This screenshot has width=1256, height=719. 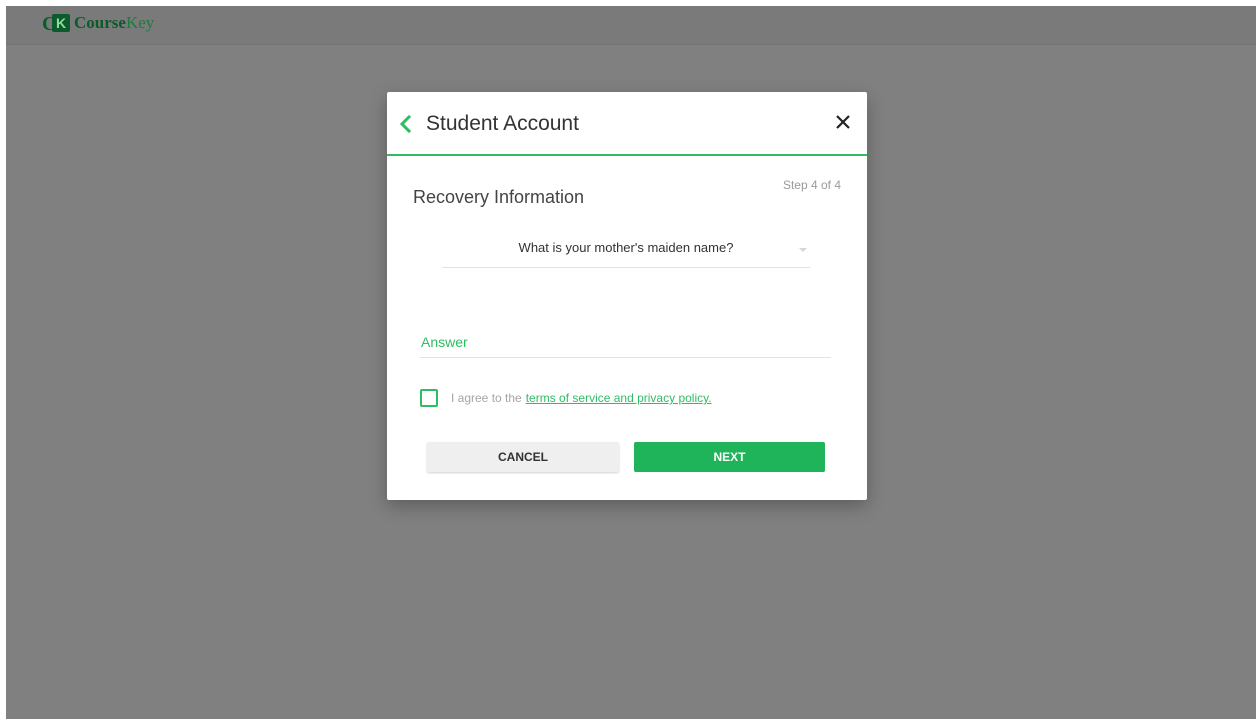 I want to click on dialog-title: Student Account, so click(x=502, y=123).